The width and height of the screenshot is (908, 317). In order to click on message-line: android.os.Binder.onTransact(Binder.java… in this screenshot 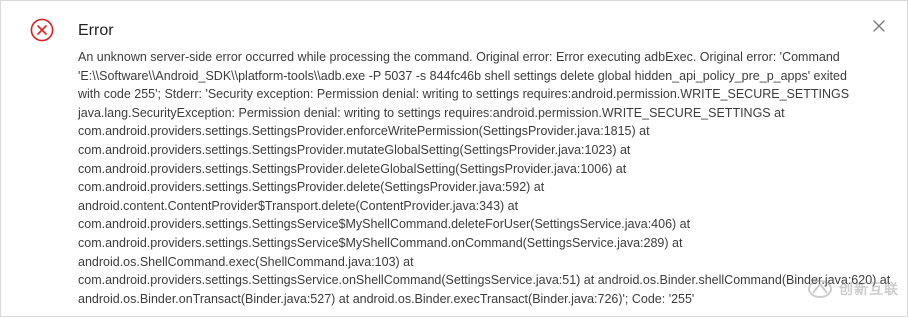, I will do `click(386, 298)`.